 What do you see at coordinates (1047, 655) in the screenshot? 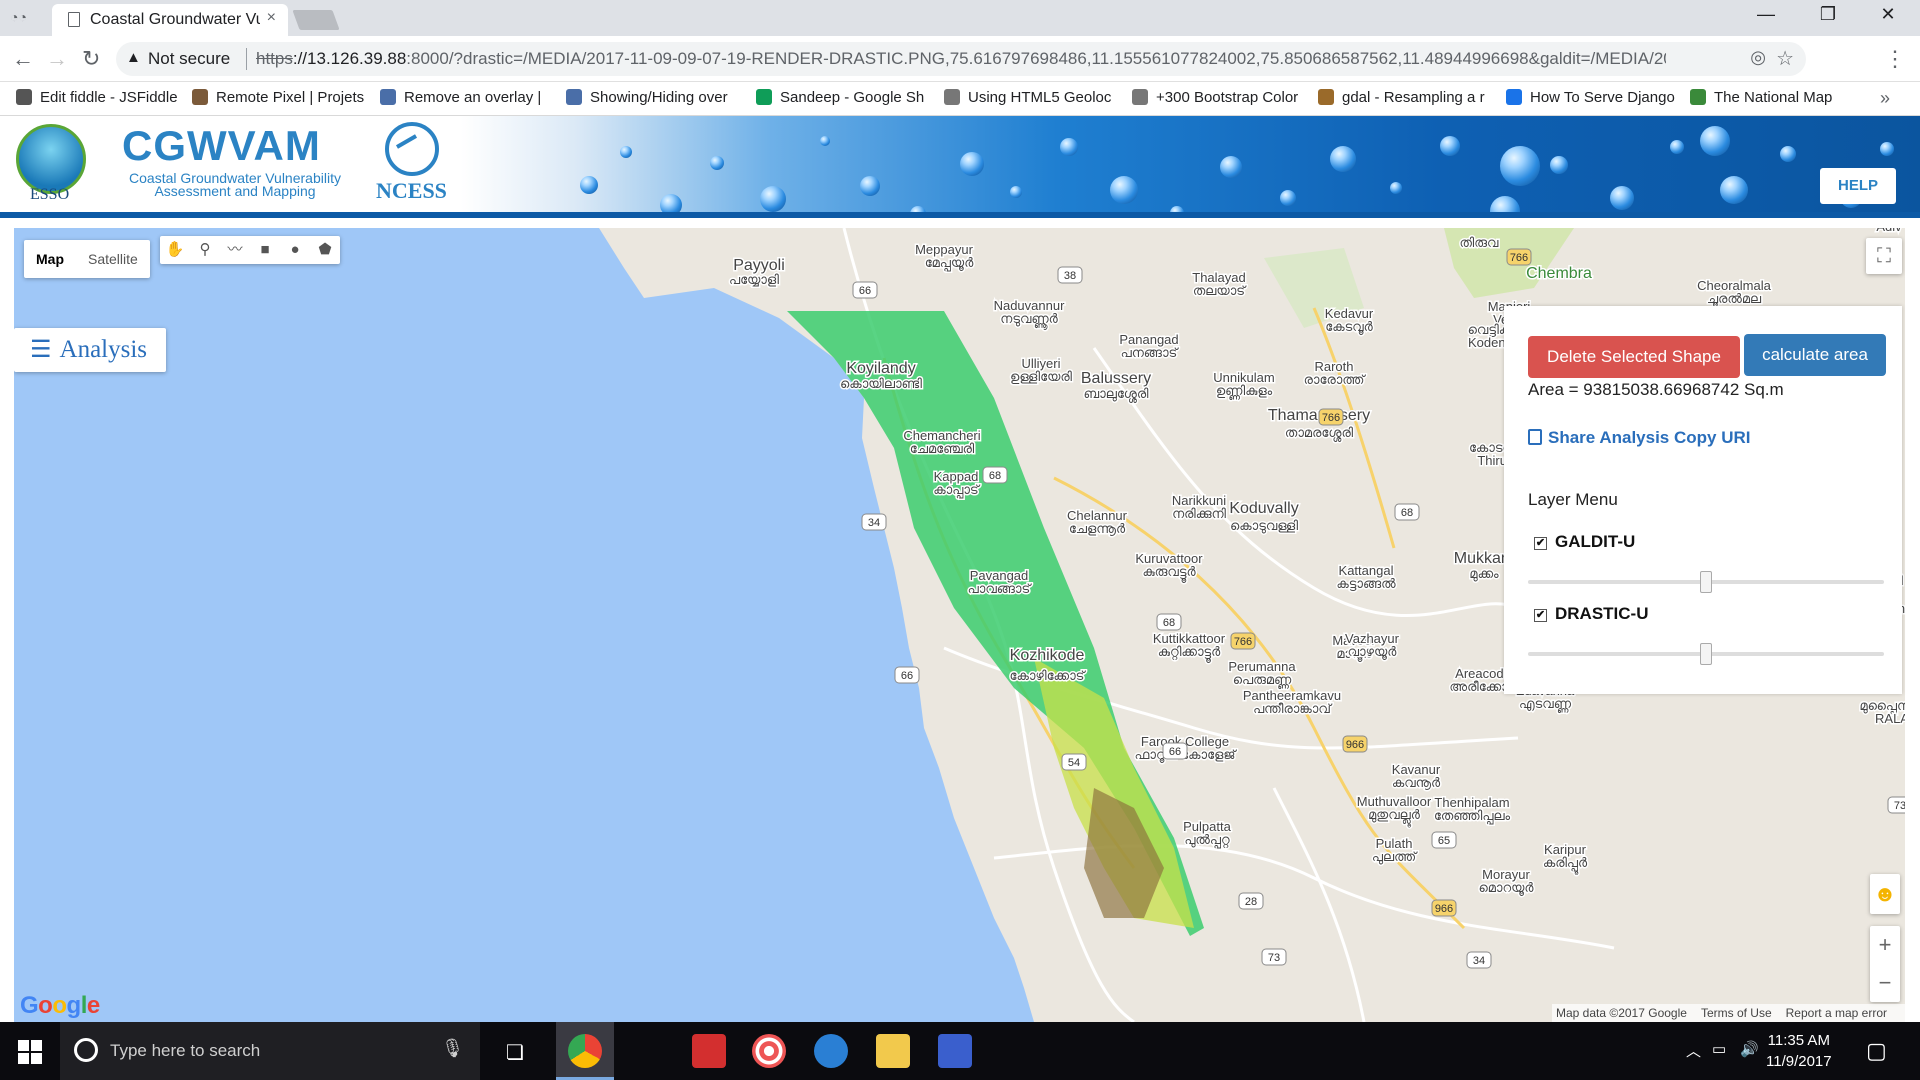
I see `map-place-label: Kozhikode` at bounding box center [1047, 655].